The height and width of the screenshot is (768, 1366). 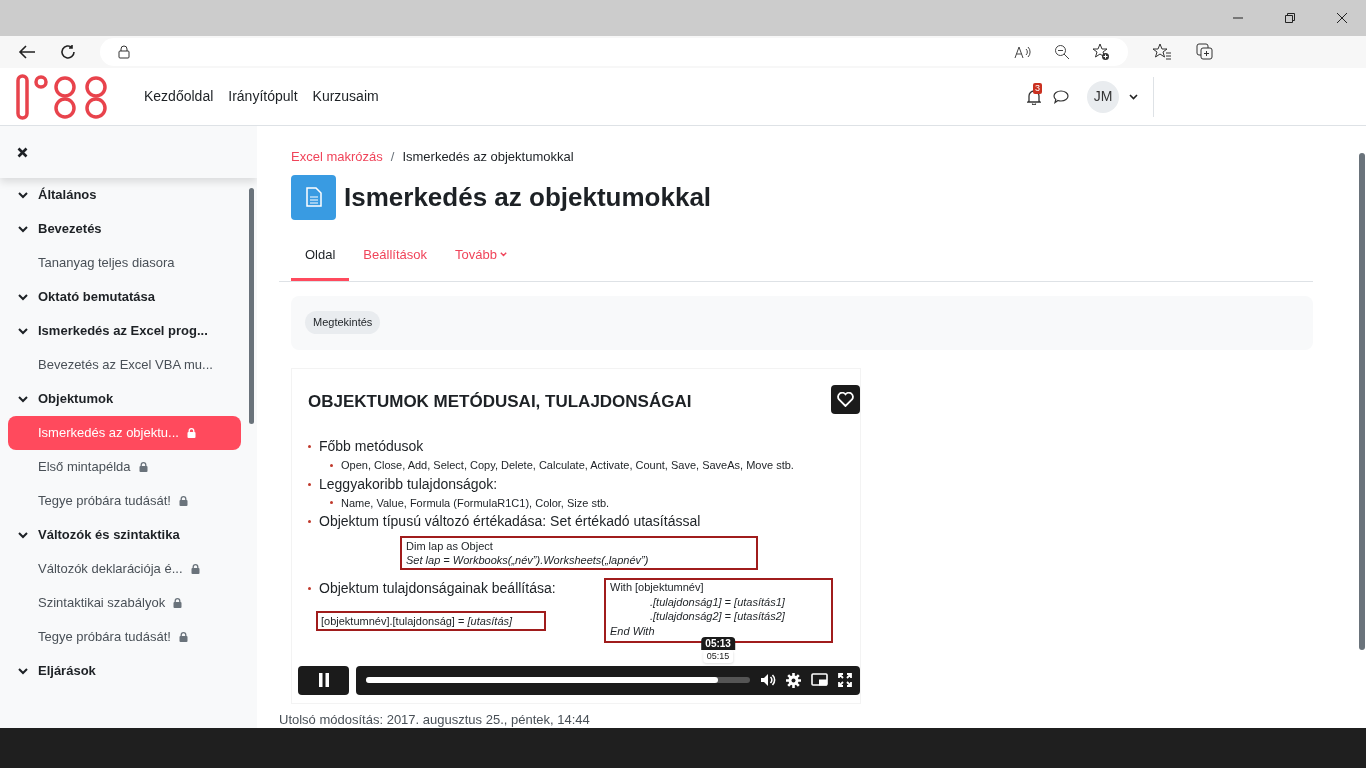 I want to click on code-line: .[tulajdonság1] = [utasítás1], so click(x=718, y=601).